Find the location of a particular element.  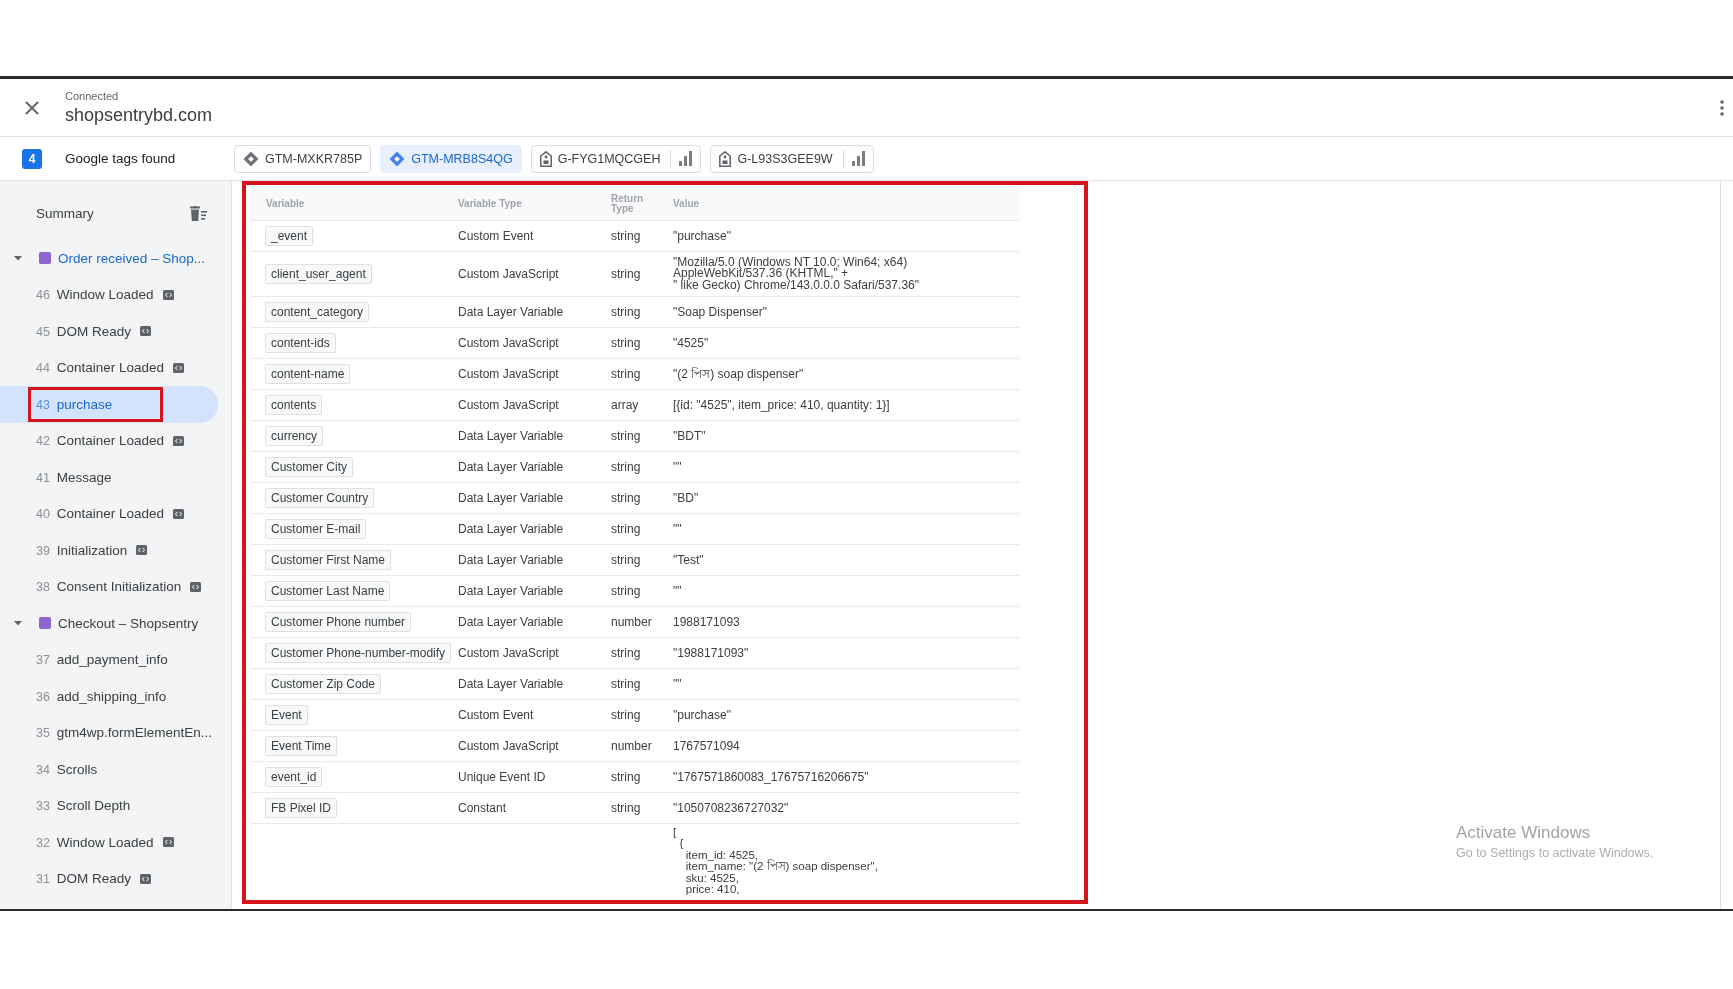

more-icon is located at coordinates (1722, 107).